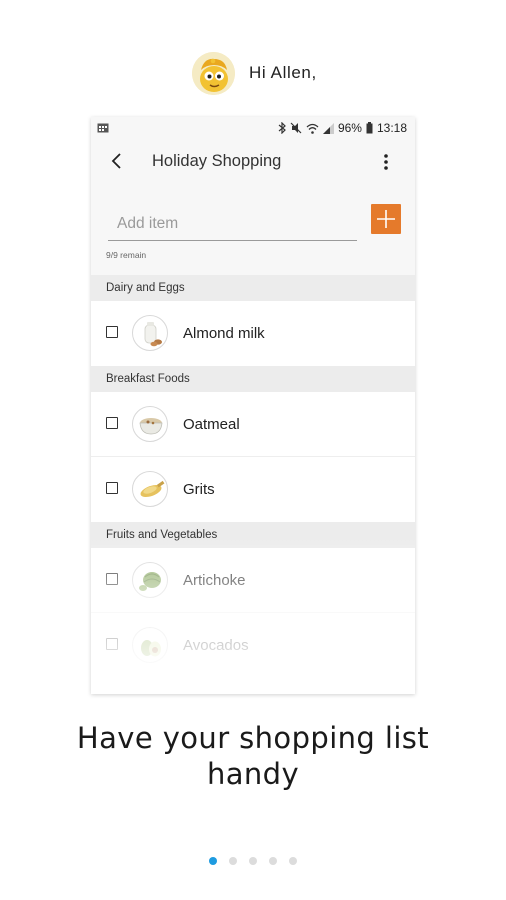  I want to click on headline-line-1: Have your shopping list, so click(253, 738).